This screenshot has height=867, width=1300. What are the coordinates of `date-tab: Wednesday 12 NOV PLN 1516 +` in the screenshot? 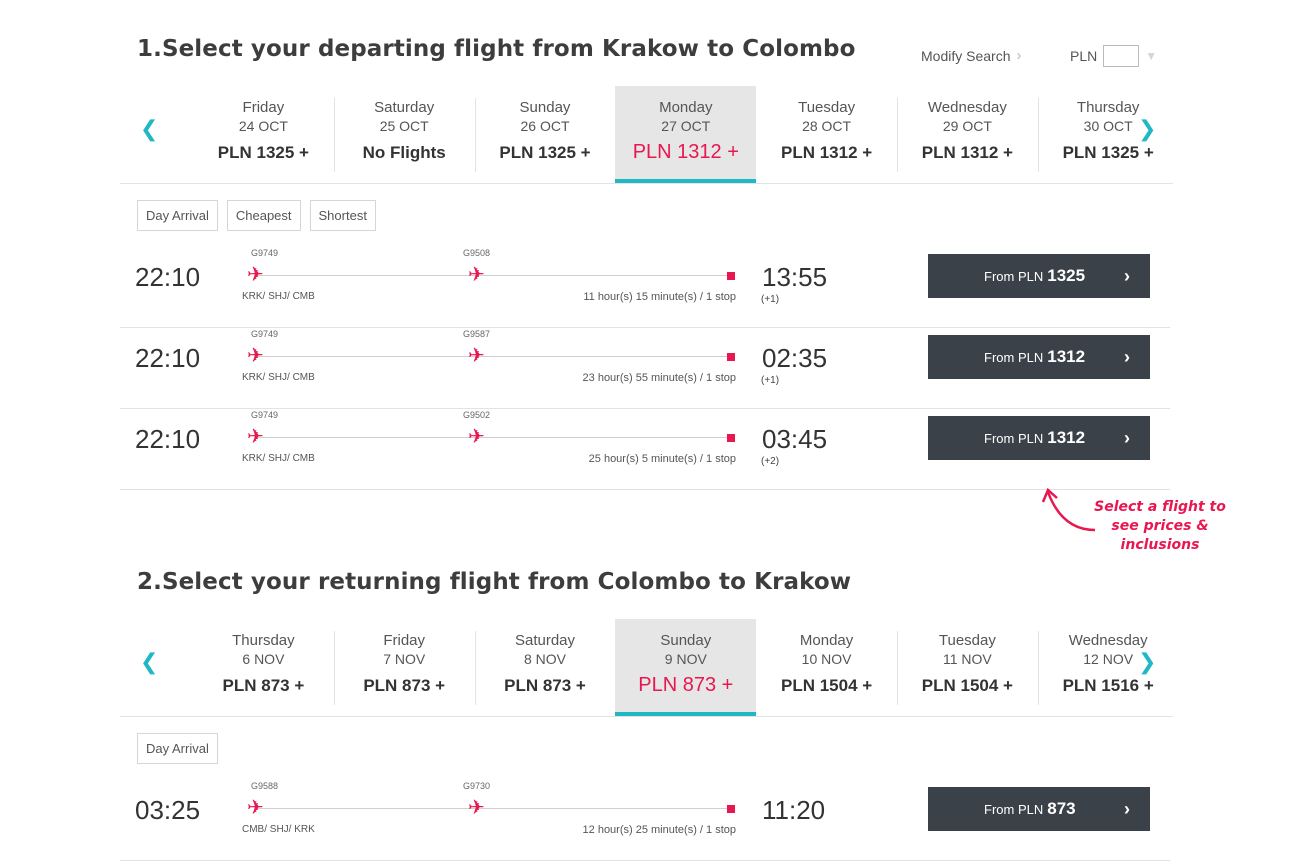 It's located at (1108, 667).